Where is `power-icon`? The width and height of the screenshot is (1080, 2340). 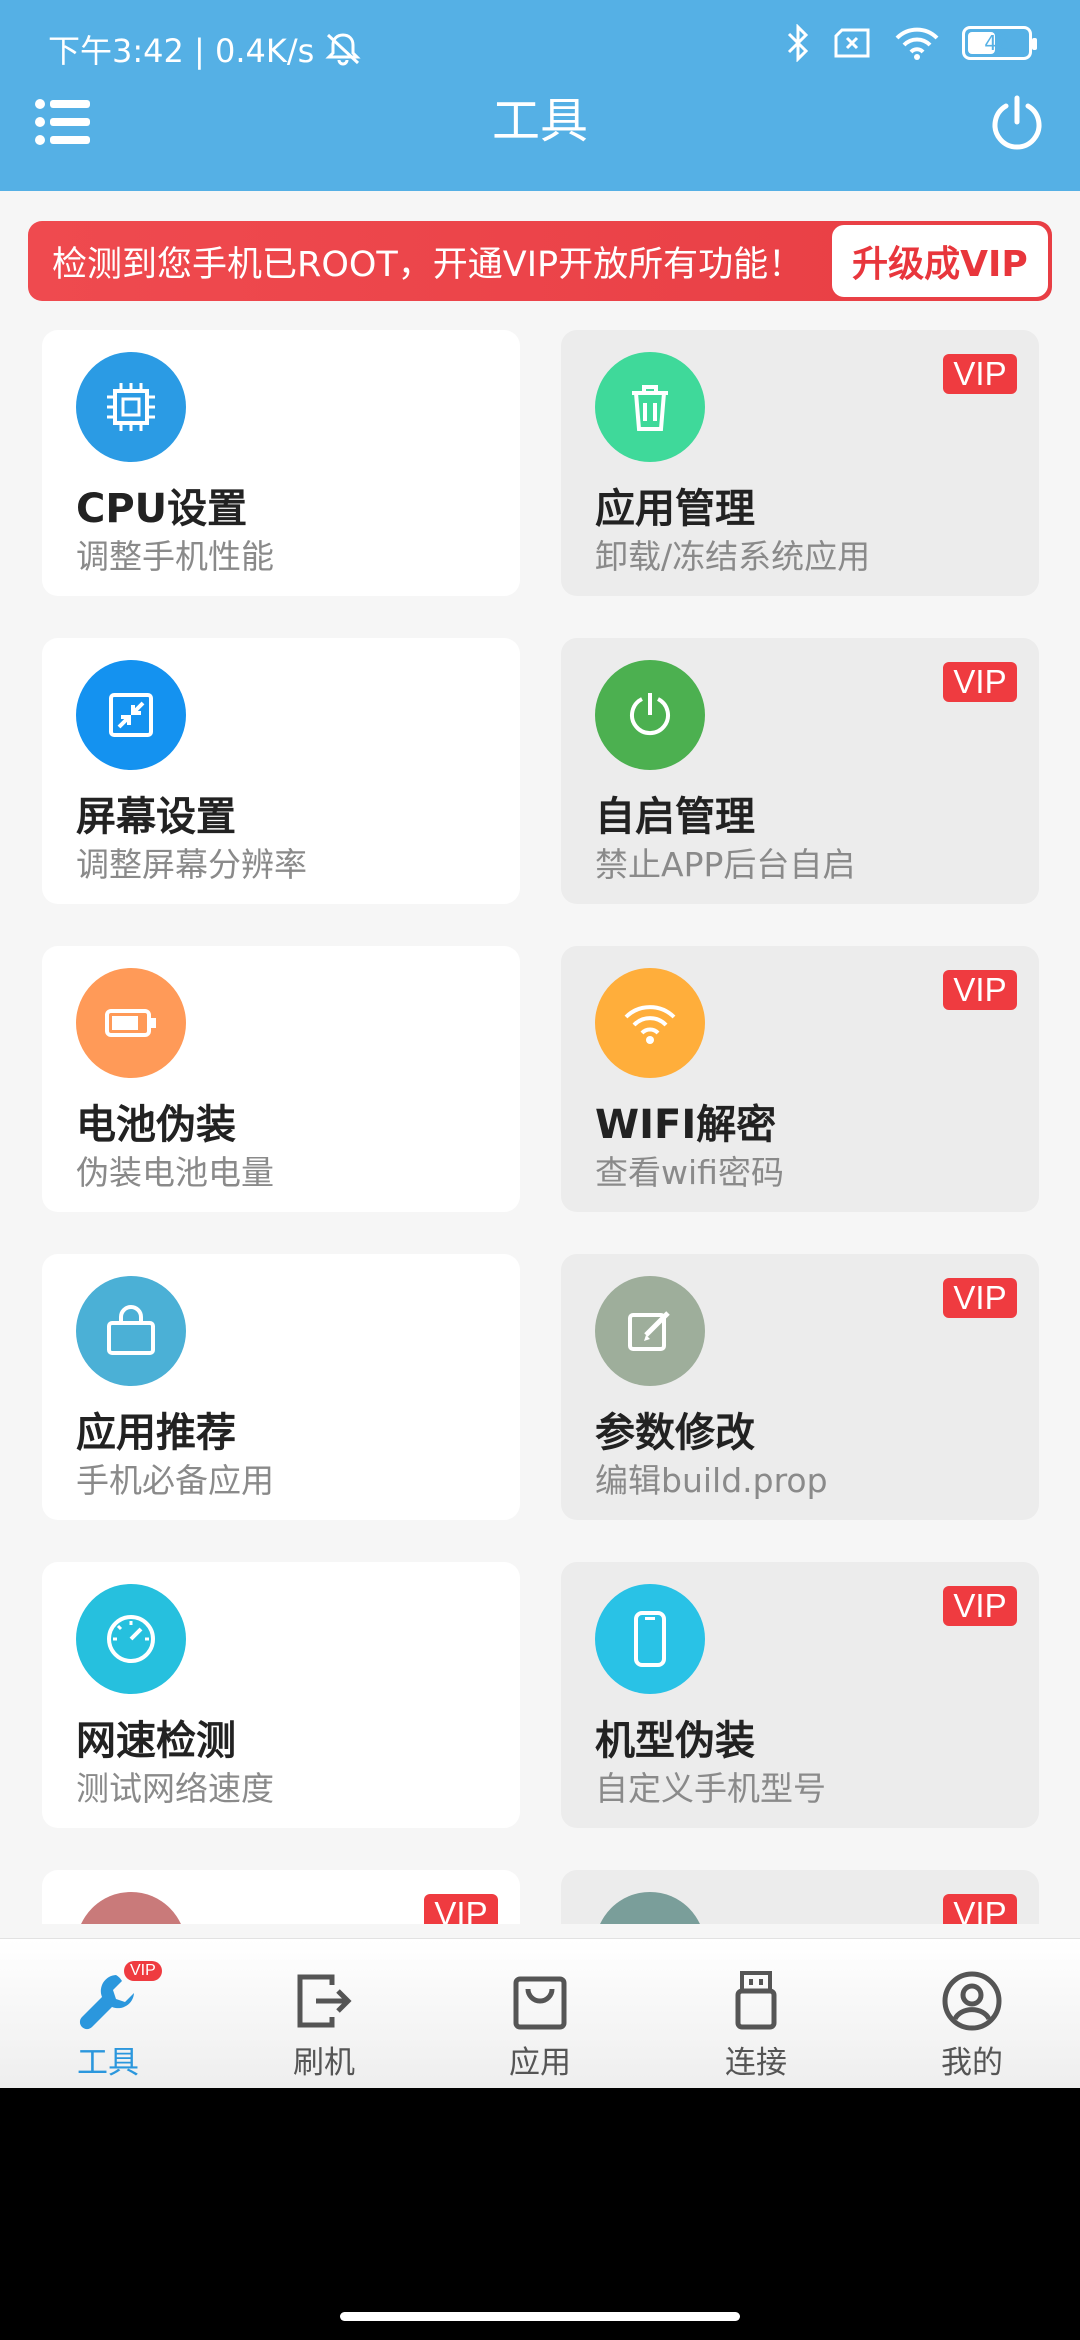 power-icon is located at coordinates (1017, 122).